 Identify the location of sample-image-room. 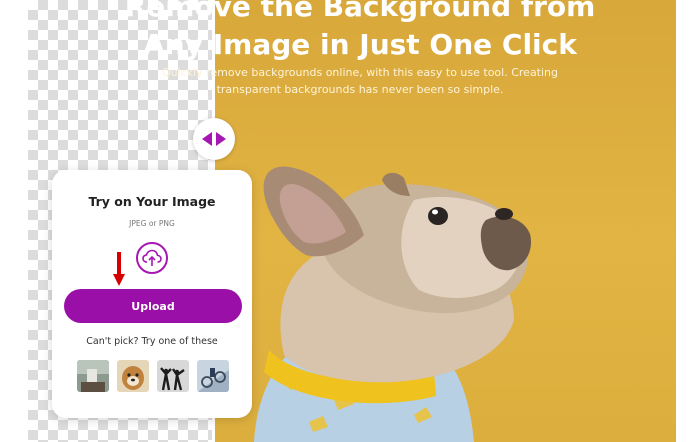
(93, 376).